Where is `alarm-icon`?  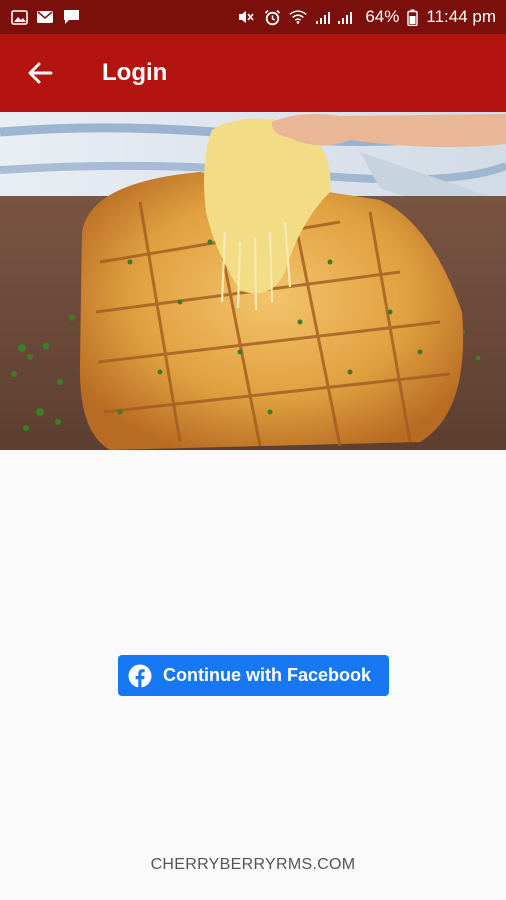
alarm-icon is located at coordinates (272, 17).